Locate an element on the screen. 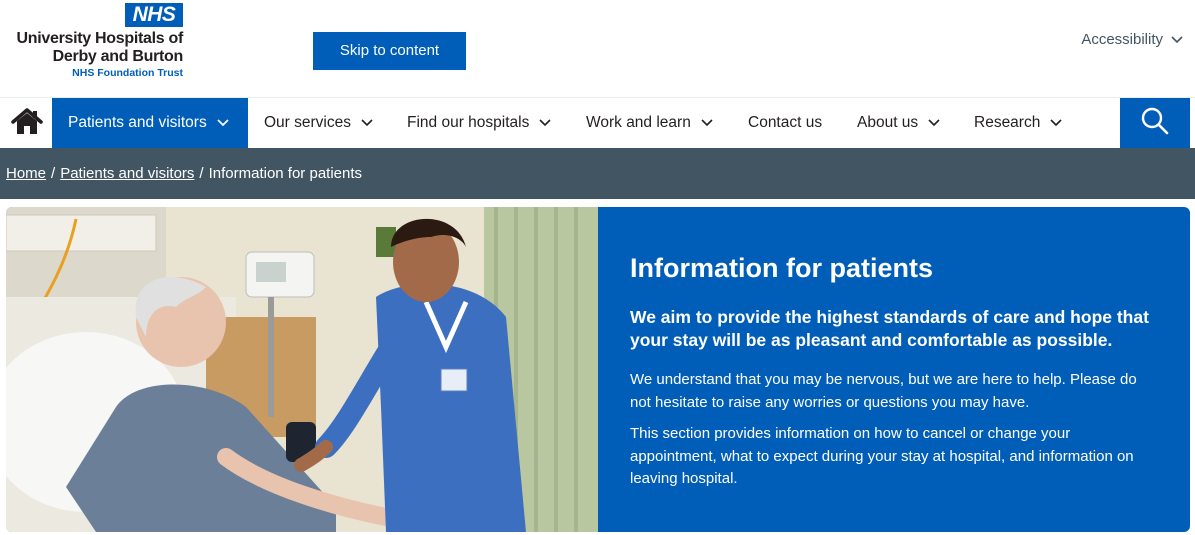  nav-item-work-and-learn: Work and learn is located at coordinates (649, 123).